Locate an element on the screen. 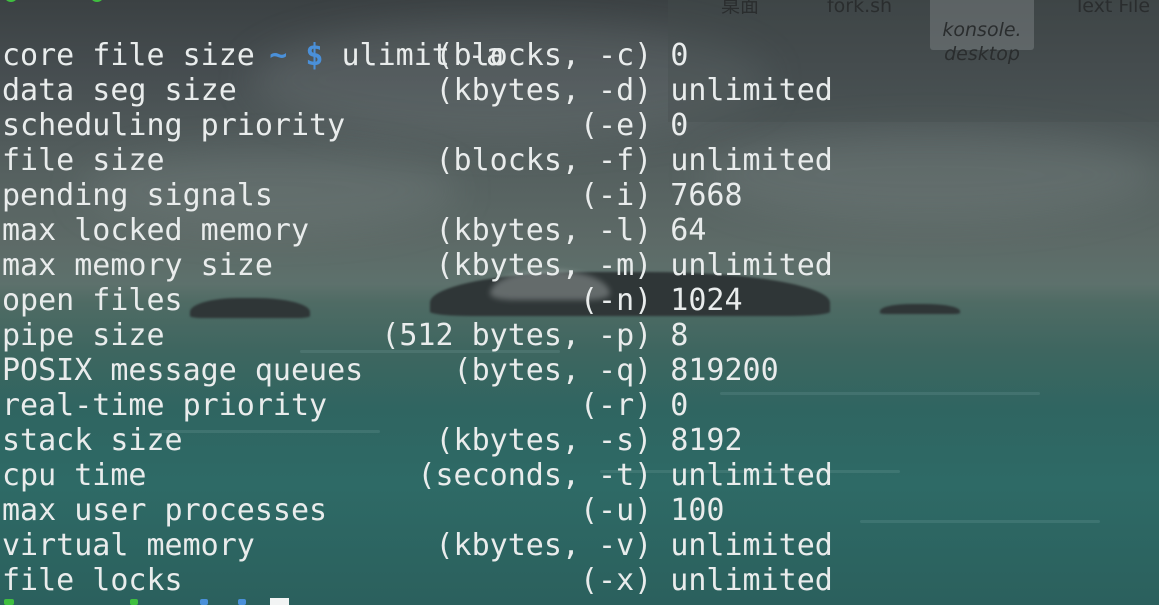  limit-name: file size is located at coordinates (83, 160).